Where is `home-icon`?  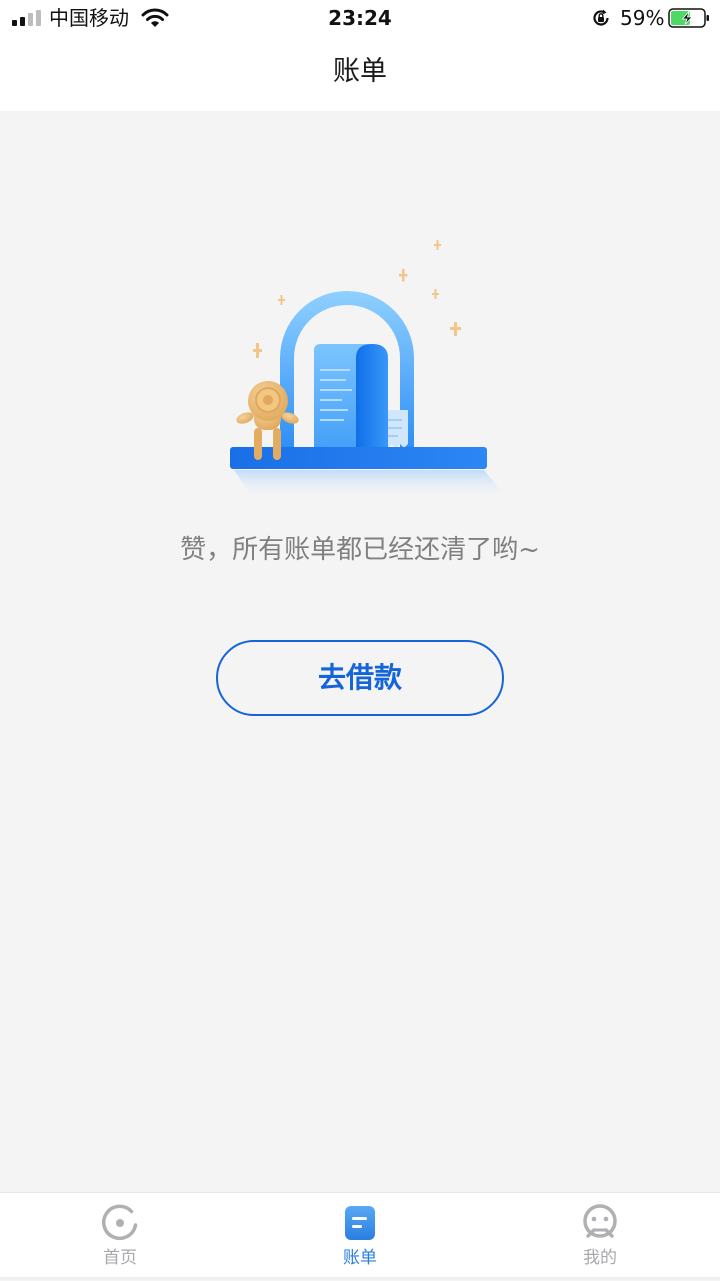
home-icon is located at coordinates (120, 1222).